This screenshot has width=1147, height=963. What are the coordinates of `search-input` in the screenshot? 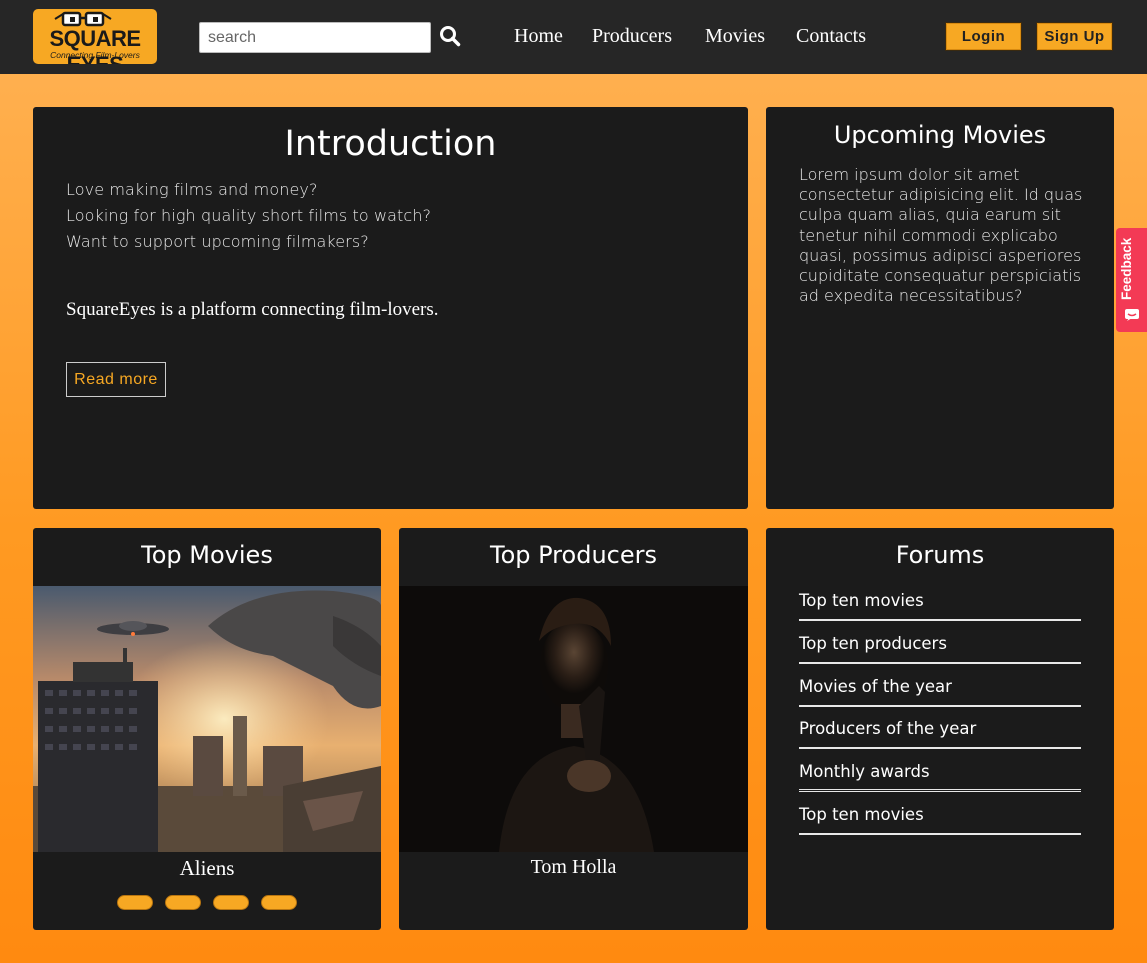 It's located at (315, 37).